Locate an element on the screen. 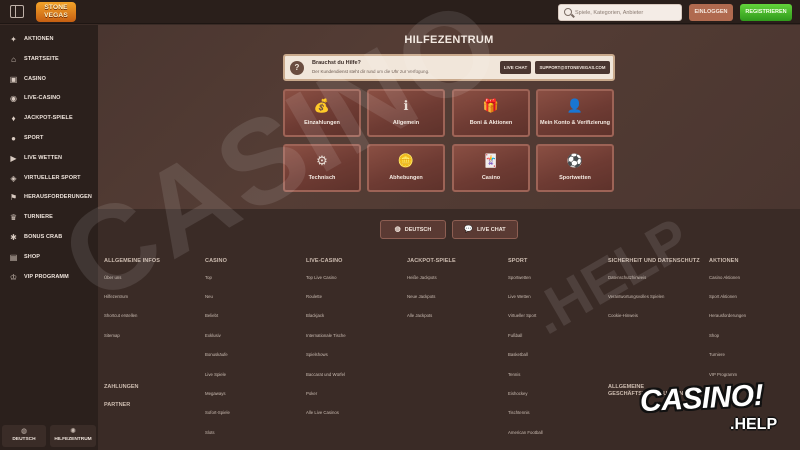 Image resolution: width=800 pixels, height=450 pixels. footer-link: Eishockey is located at coordinates (518, 393).